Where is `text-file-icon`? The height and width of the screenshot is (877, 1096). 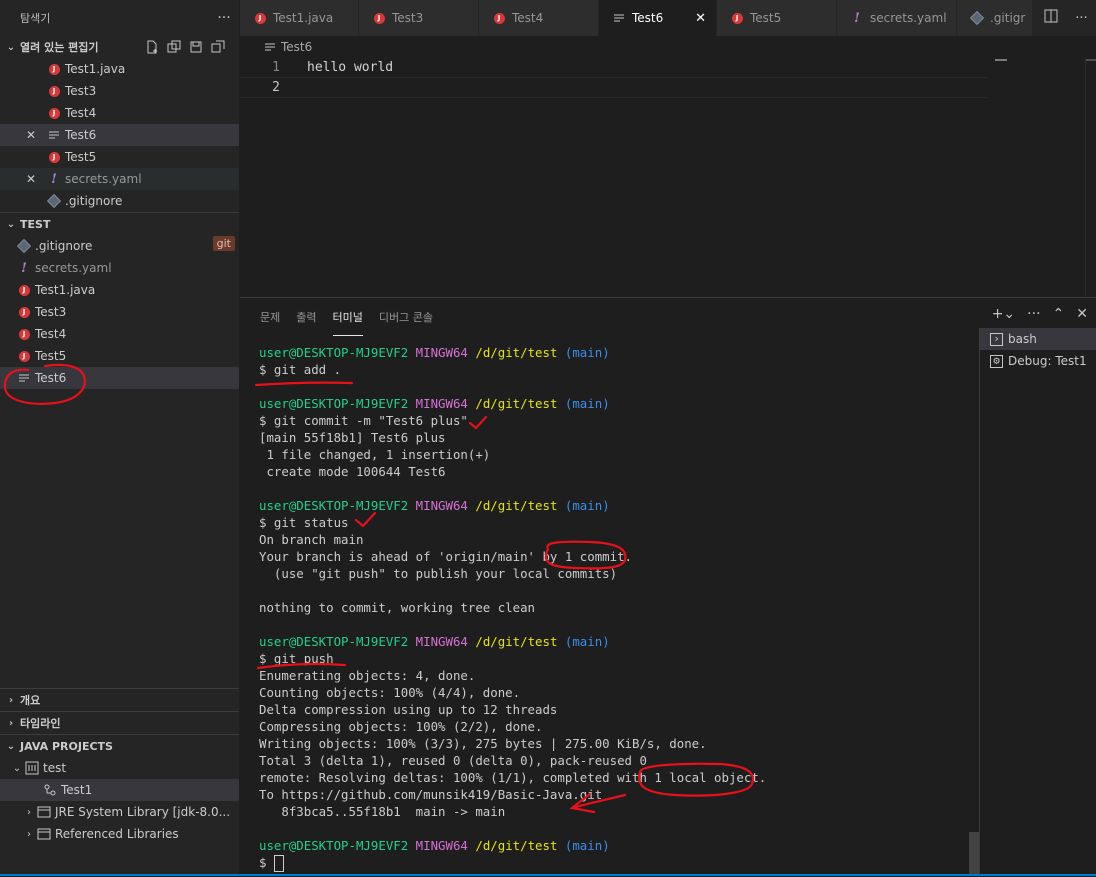
text-file-icon is located at coordinates (24, 378).